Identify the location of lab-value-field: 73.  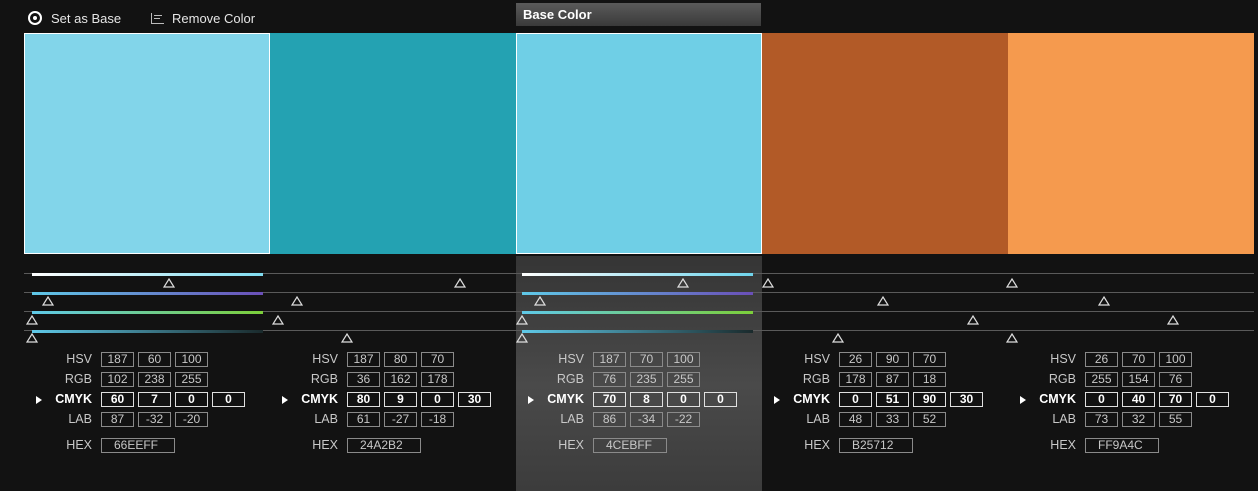
(1101, 419).